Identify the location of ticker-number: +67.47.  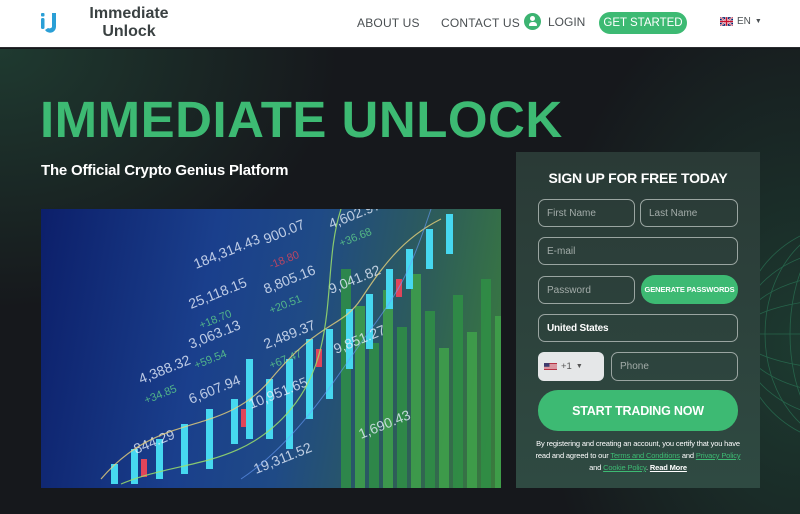
(286, 360).